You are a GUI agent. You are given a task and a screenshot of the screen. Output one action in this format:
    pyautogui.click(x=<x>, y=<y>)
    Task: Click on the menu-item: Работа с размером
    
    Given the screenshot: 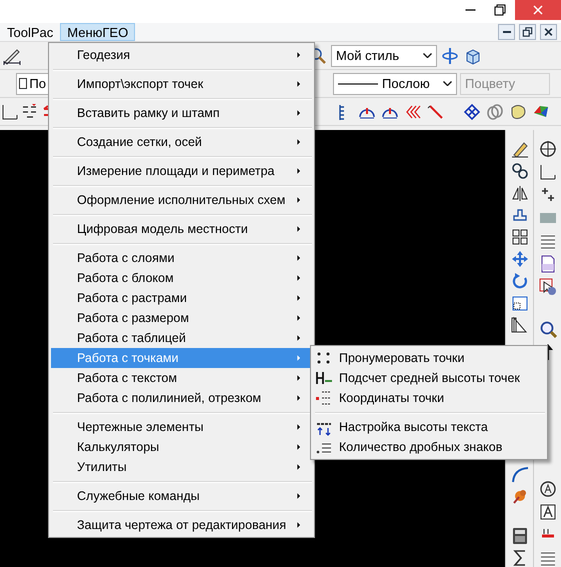 What is the action you would take?
    pyautogui.click(x=181, y=318)
    